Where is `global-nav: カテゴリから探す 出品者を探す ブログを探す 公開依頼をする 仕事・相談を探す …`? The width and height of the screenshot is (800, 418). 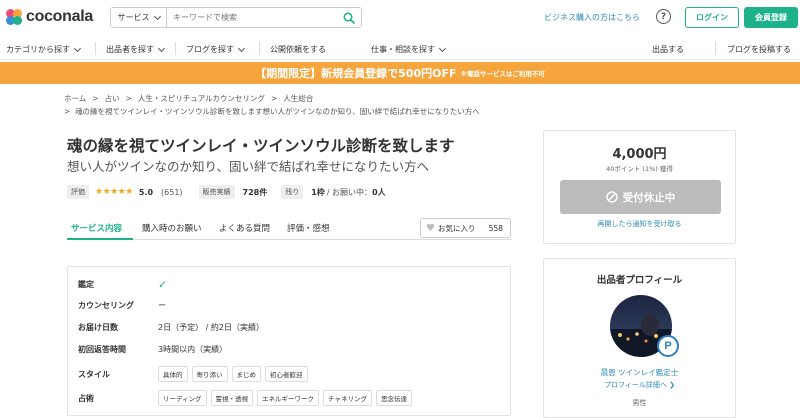
global-nav: カテゴリから探す 出品者を探す ブログを探す 公開依頼をする 仕事・相談を探す … is located at coordinates (400, 49).